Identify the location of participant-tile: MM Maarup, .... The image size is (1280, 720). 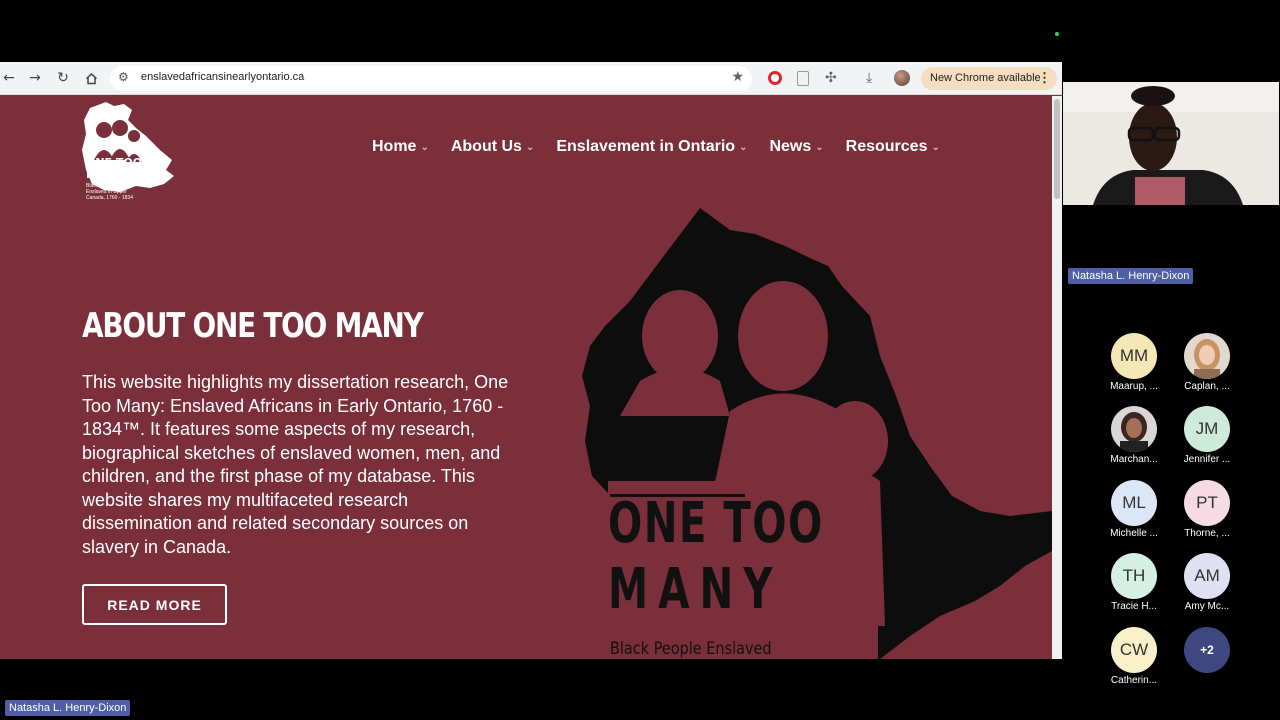
(1134, 362).